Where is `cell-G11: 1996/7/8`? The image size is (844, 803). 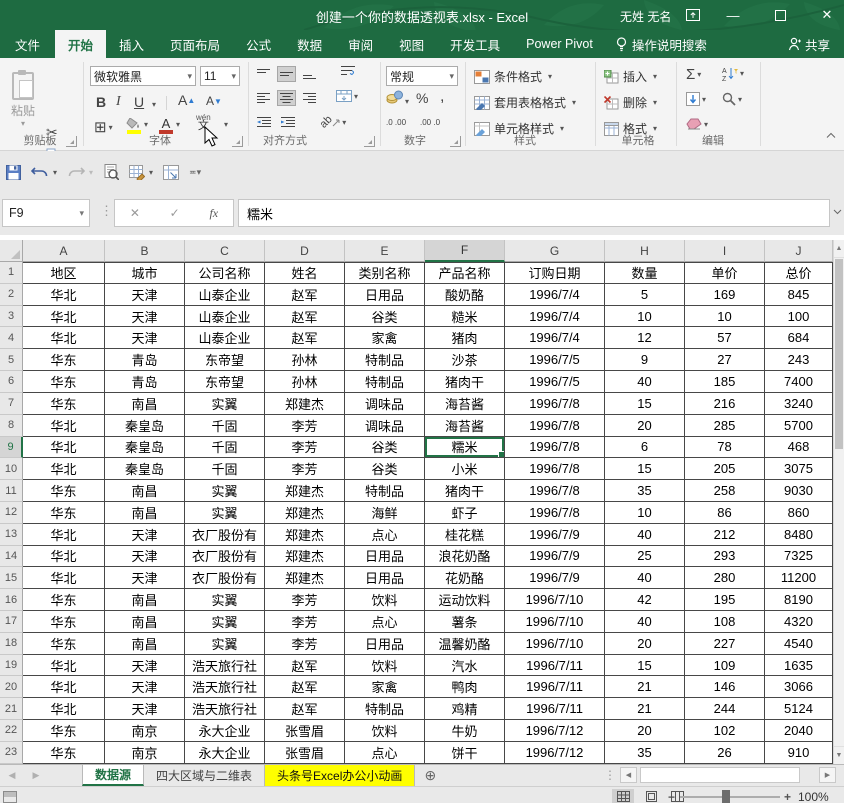 cell-G11: 1996/7/8 is located at coordinates (555, 491).